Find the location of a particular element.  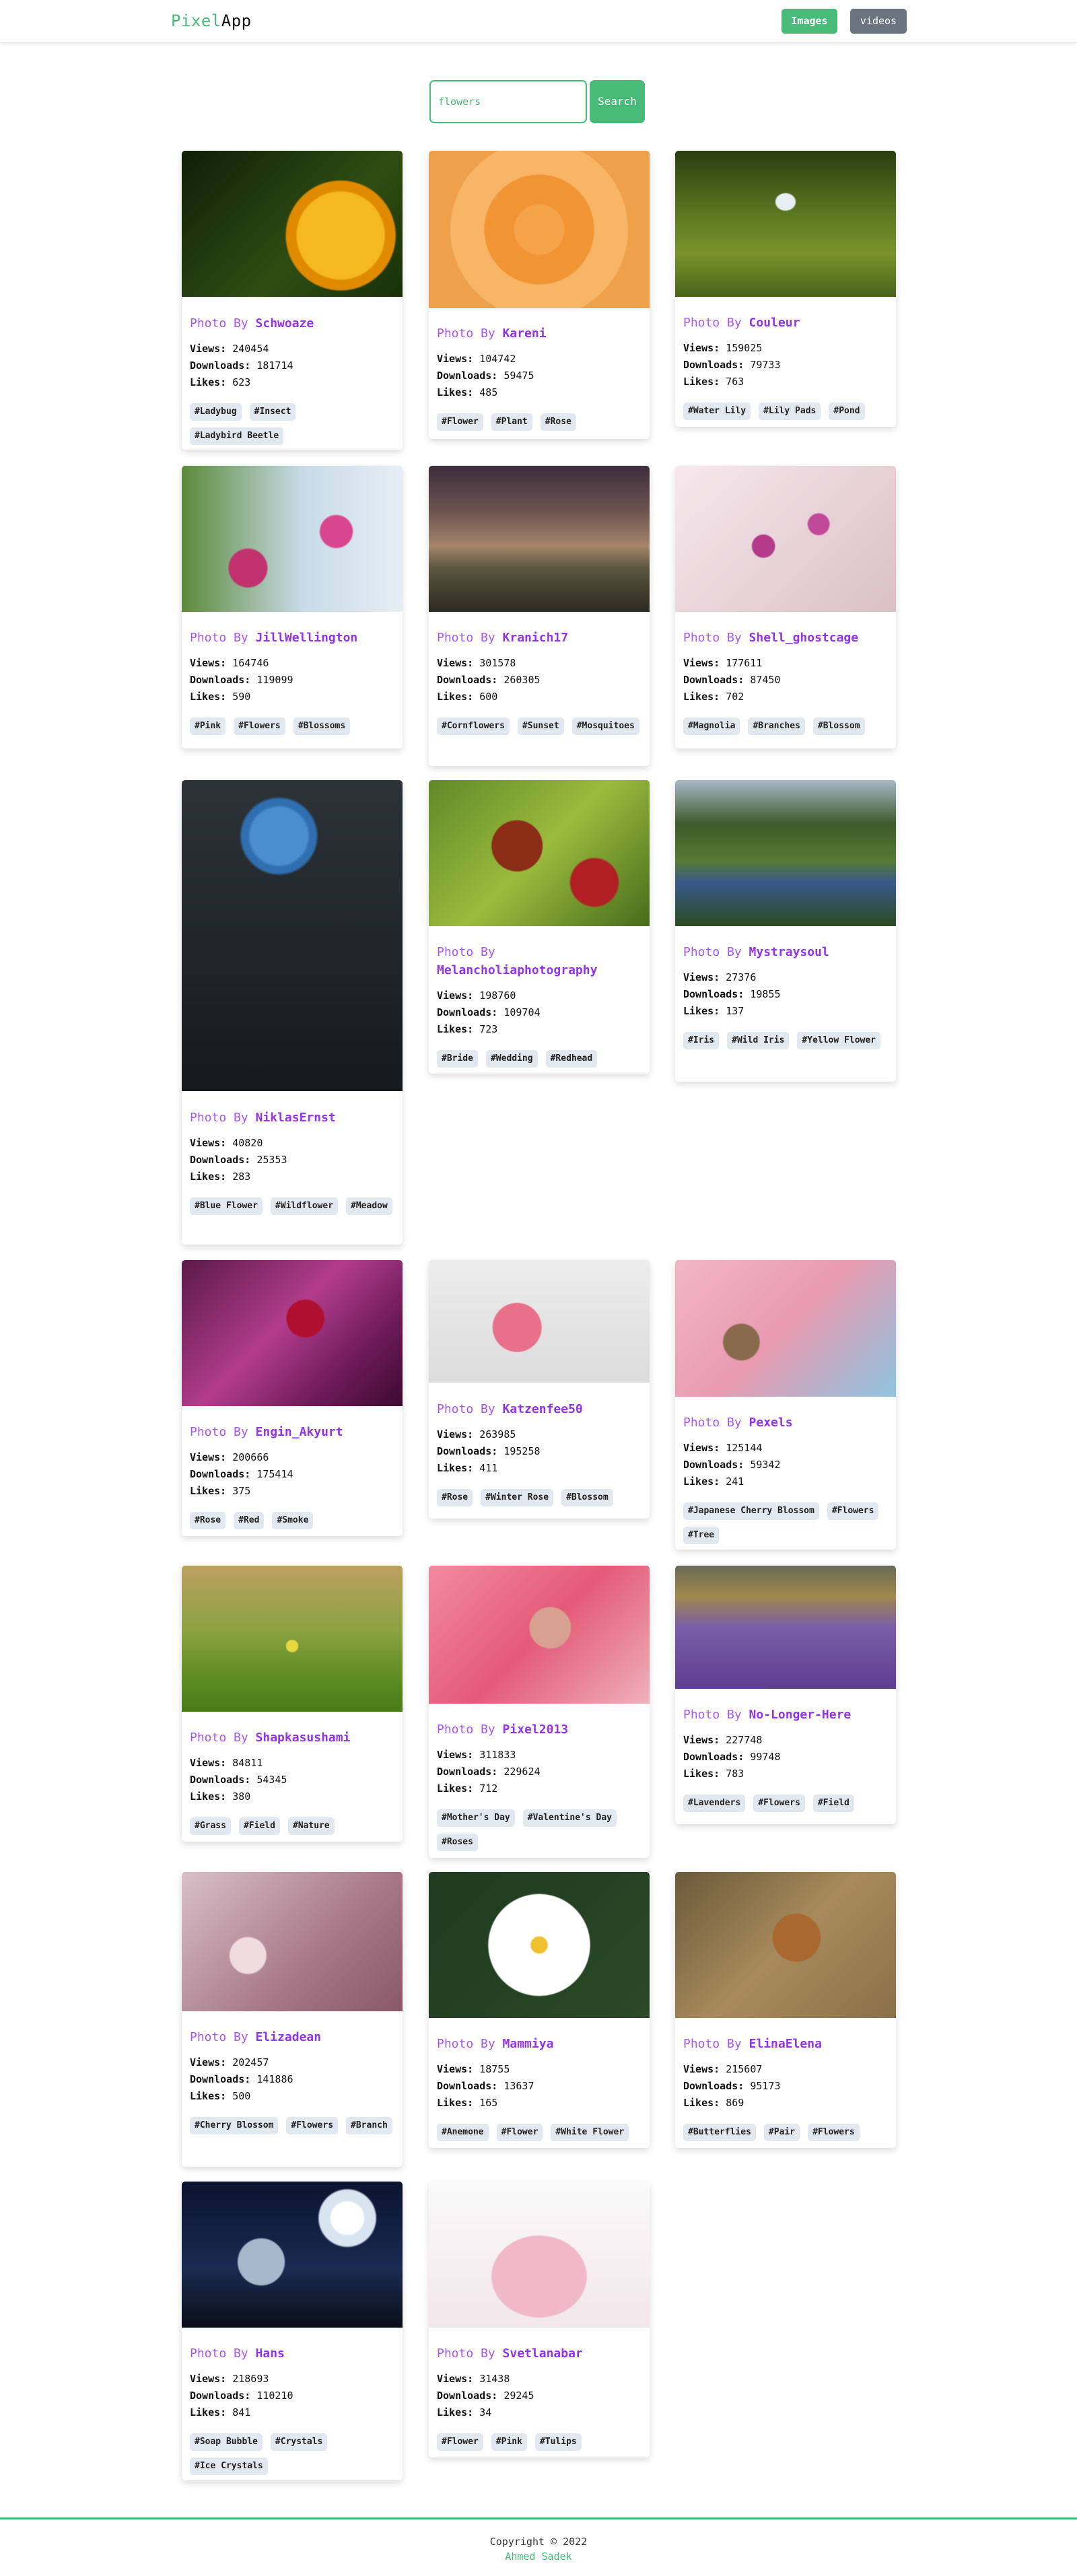

tag-badge: #Mosquitoes is located at coordinates (605, 726).